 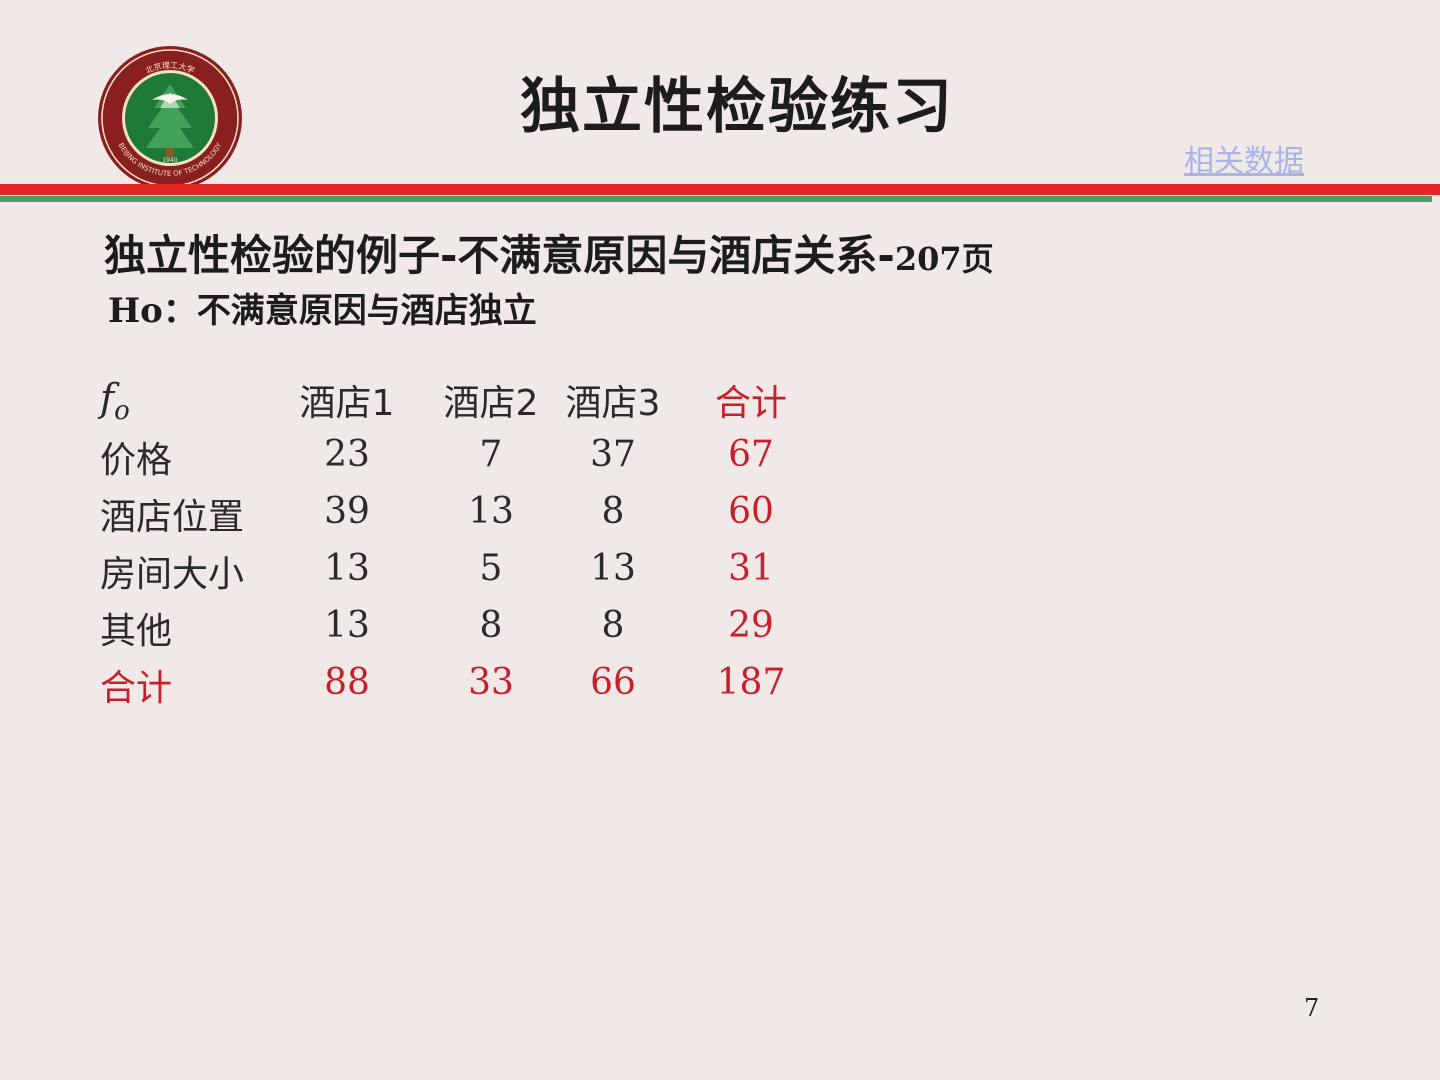 What do you see at coordinates (347, 682) in the screenshot?
I see `cell-total-hotel-1: 88` at bounding box center [347, 682].